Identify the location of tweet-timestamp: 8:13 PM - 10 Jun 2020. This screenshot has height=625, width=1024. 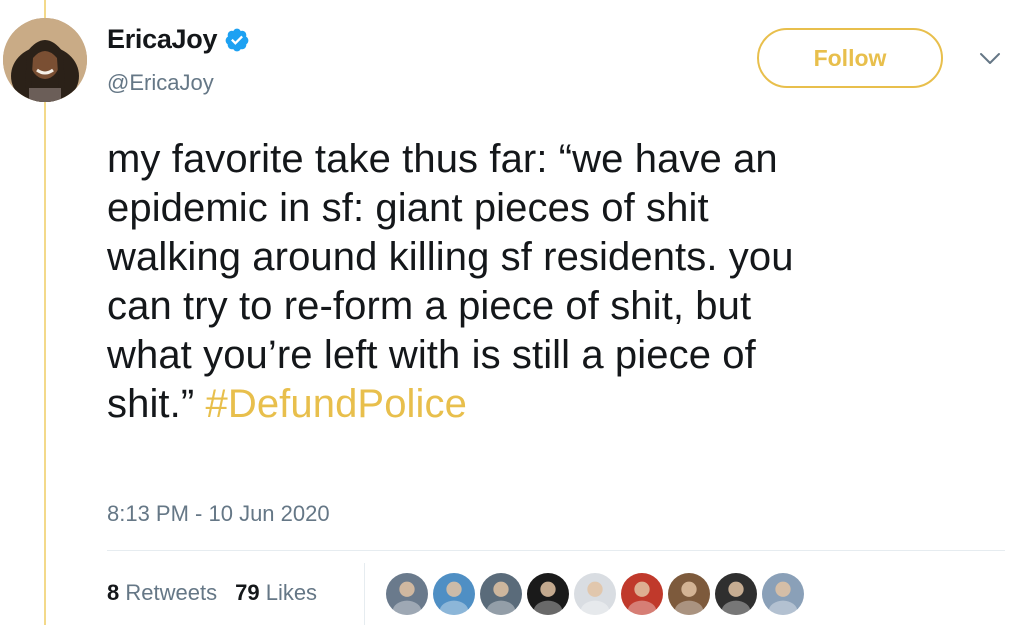
(218, 514).